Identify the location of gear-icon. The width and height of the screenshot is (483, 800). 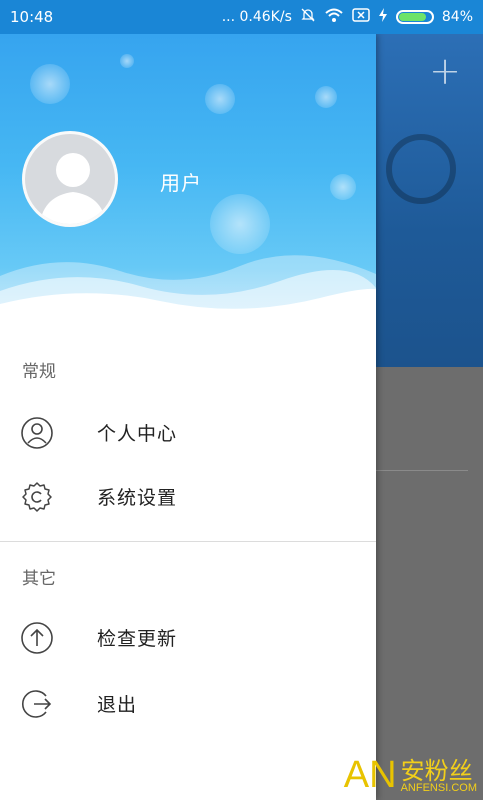
(37, 497).